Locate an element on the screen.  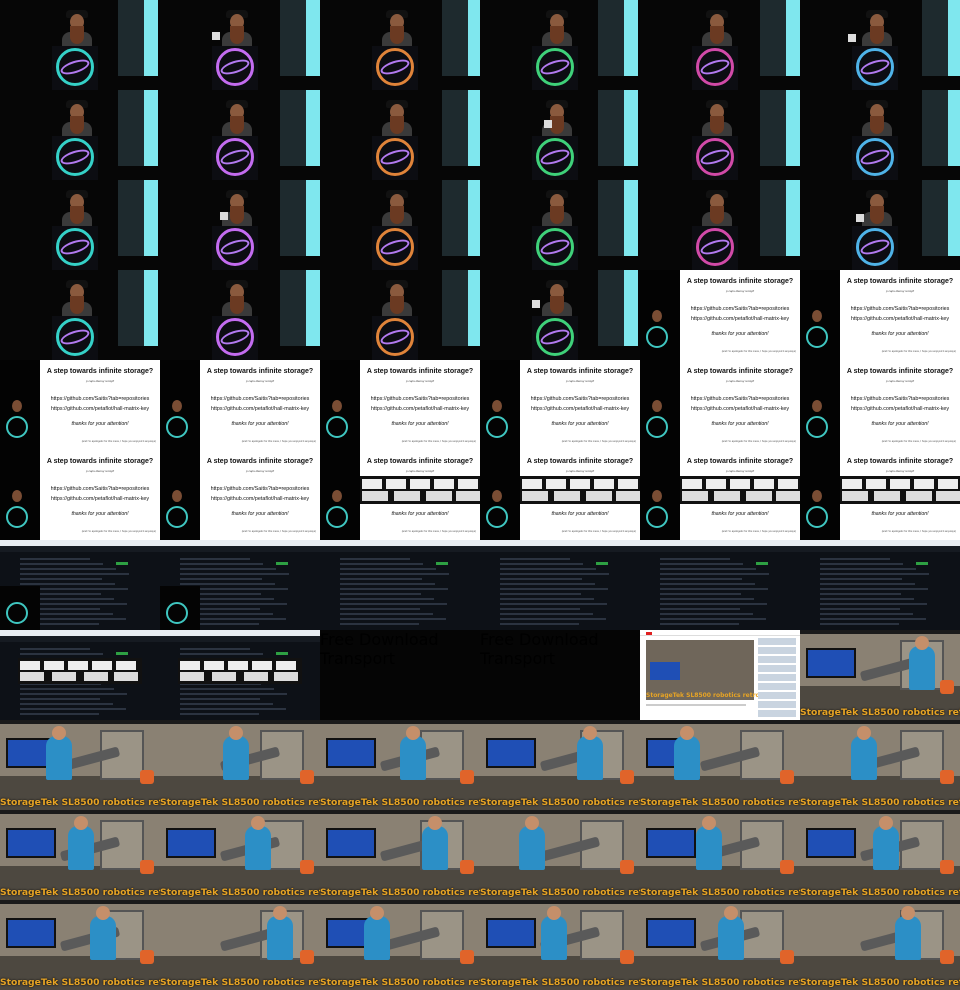
window-switcher-strip is located at coordinates (240, 671).